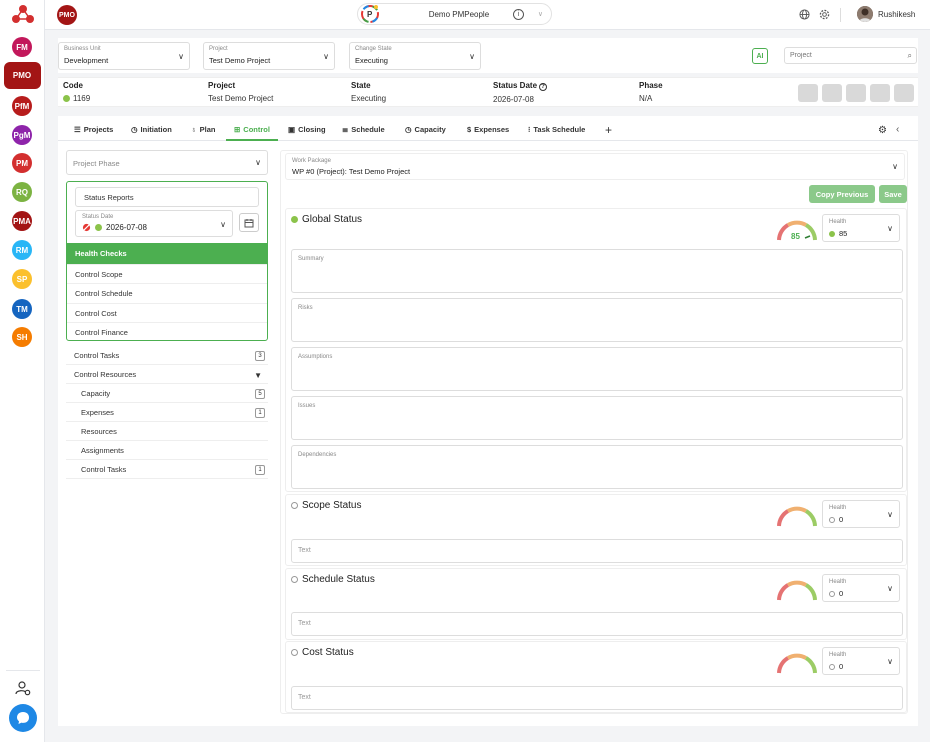 The width and height of the screenshot is (930, 742). What do you see at coordinates (22, 106) in the screenshot?
I see `nav-item-pfm: PfM` at bounding box center [22, 106].